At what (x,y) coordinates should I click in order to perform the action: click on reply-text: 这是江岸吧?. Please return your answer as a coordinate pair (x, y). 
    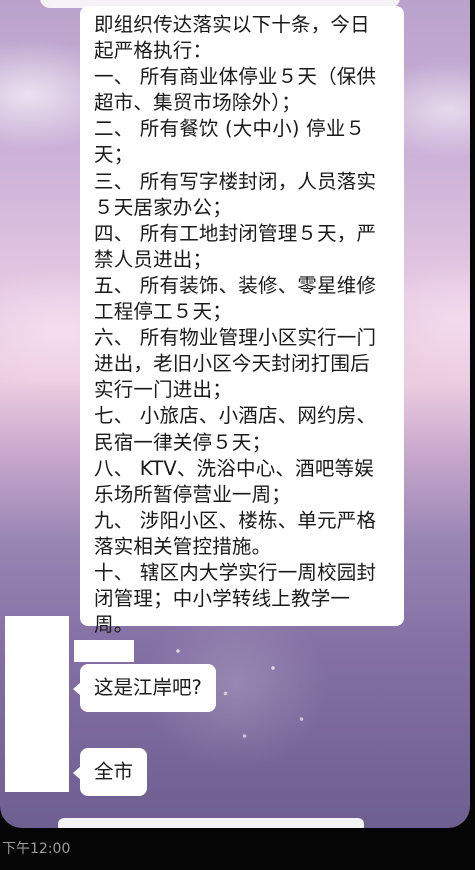
    Looking at the image, I should click on (148, 687).